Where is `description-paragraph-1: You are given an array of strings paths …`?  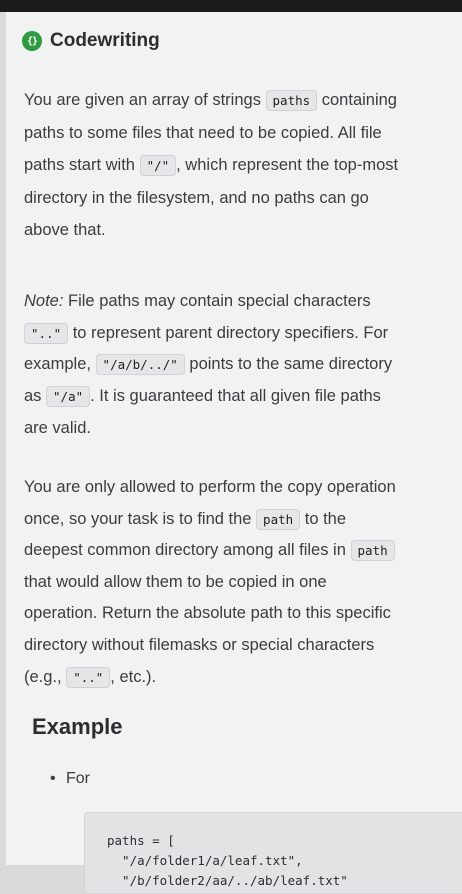
description-paragraph-1: You are given an array of strings paths … is located at coordinates (211, 164).